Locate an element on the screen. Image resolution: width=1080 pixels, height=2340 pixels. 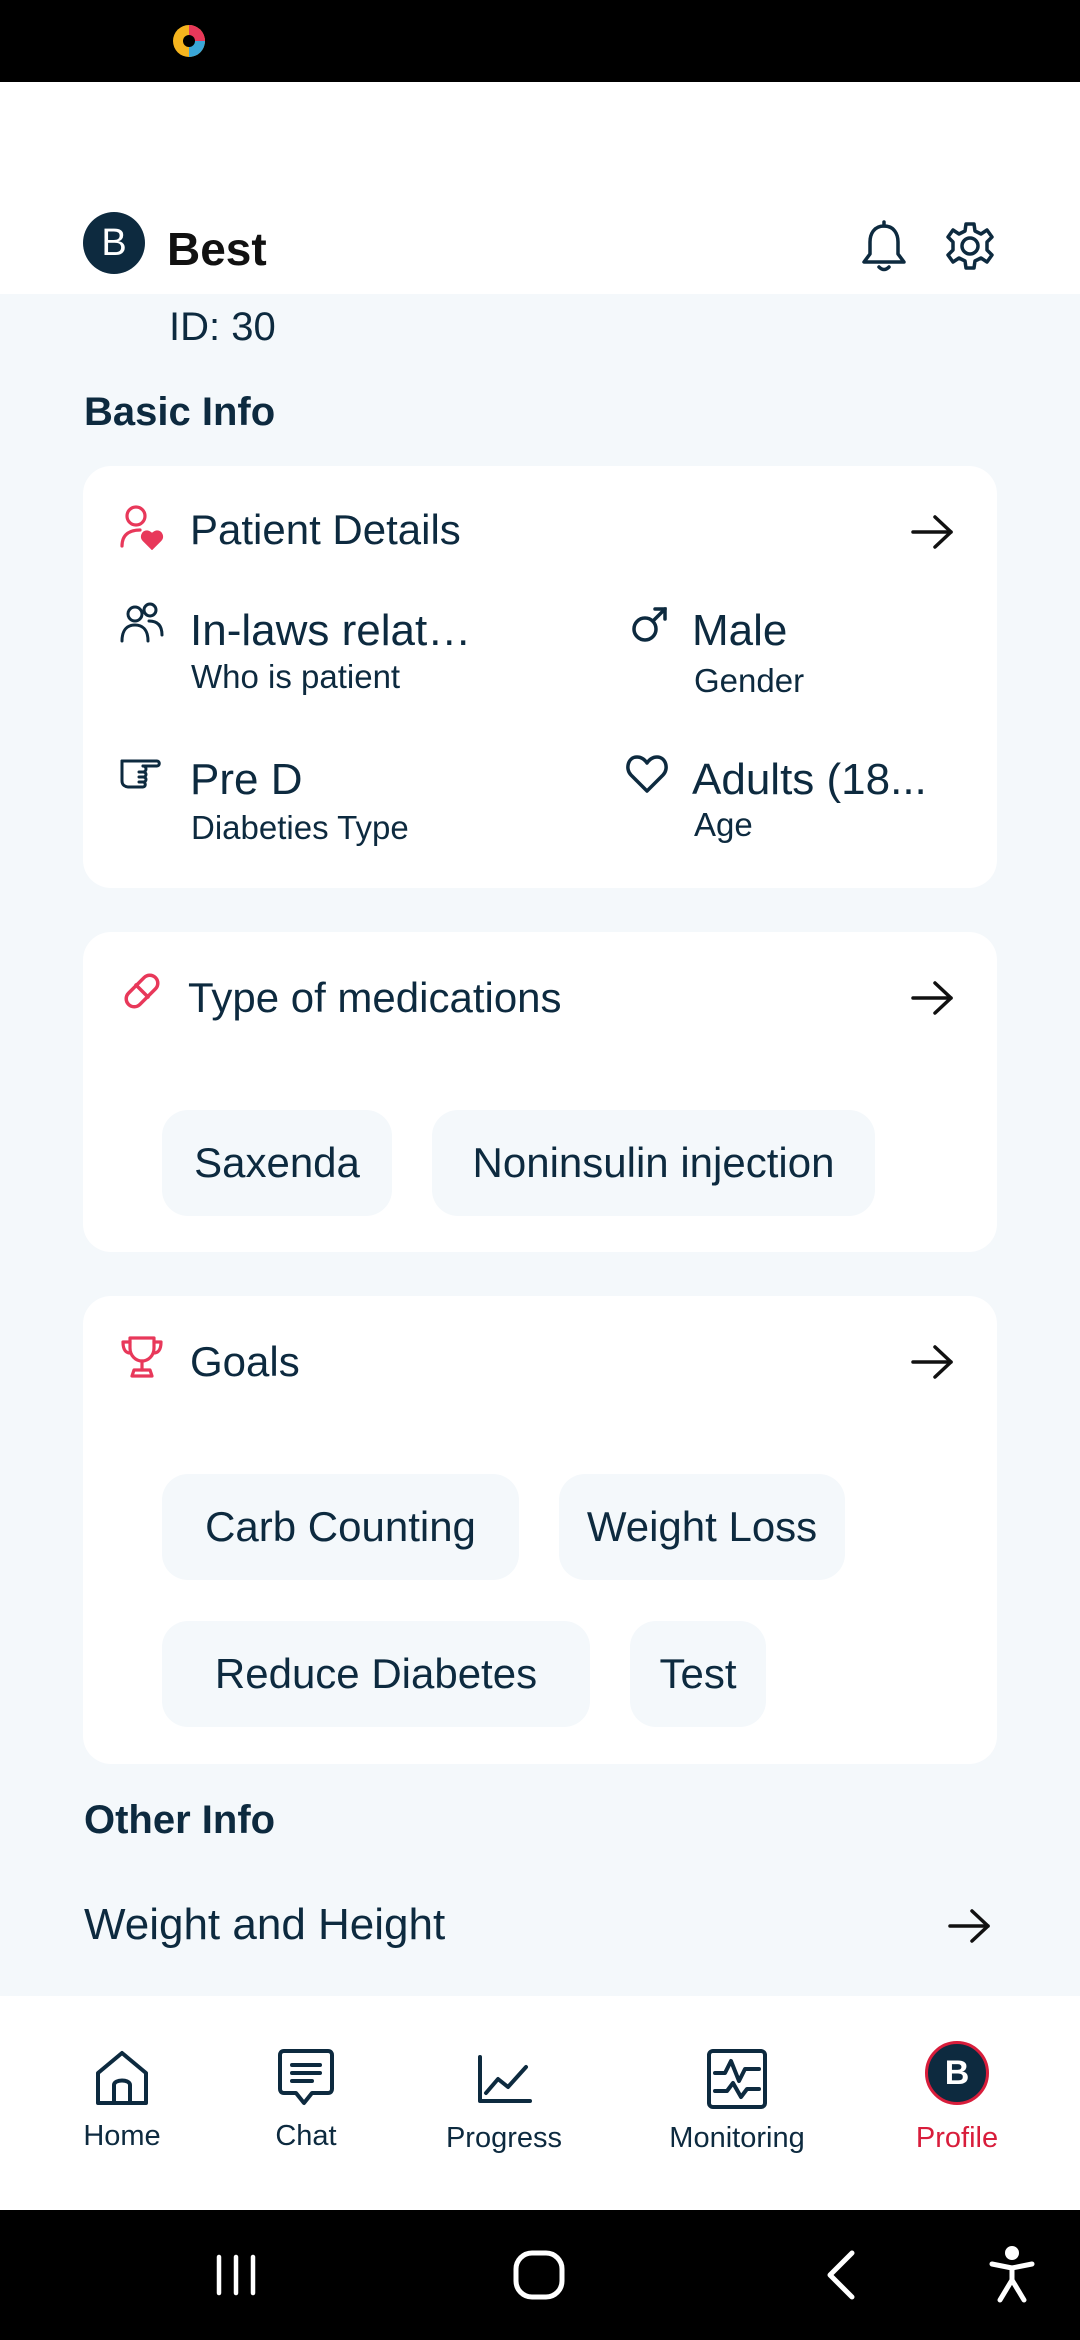
home-square-icon is located at coordinates (539, 2275).